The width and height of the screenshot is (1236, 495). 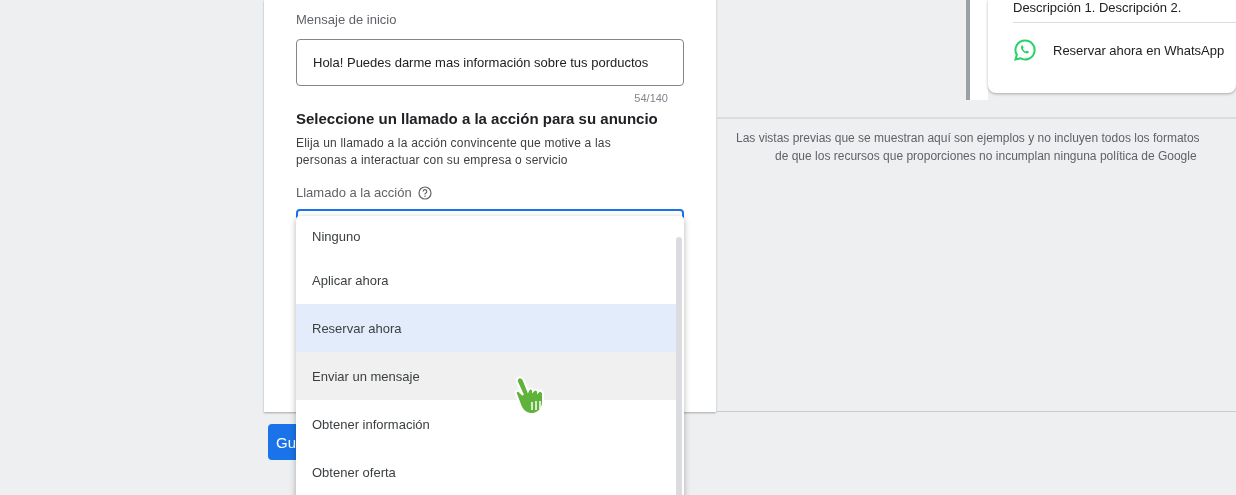 What do you see at coordinates (486, 328) in the screenshot?
I see `dropdown-option: Reservar ahora` at bounding box center [486, 328].